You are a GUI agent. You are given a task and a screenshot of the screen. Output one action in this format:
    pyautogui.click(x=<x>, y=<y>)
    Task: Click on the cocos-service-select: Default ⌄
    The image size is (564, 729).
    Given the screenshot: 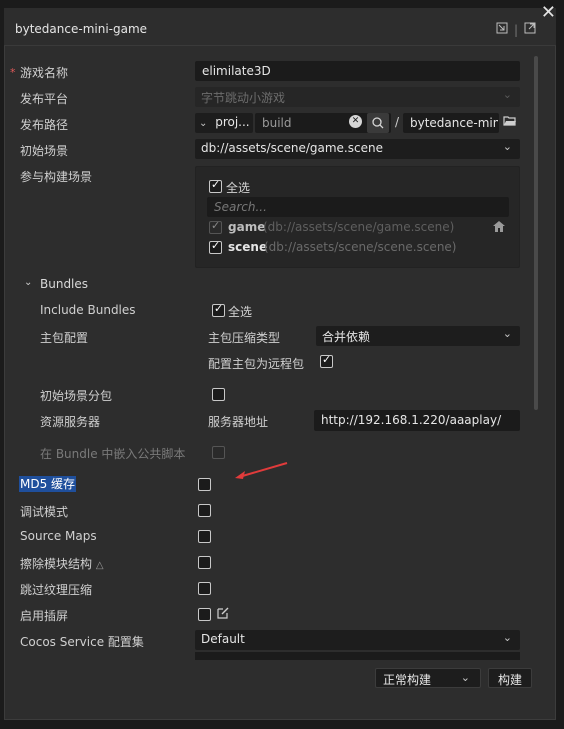 What is the action you would take?
    pyautogui.click(x=357, y=640)
    